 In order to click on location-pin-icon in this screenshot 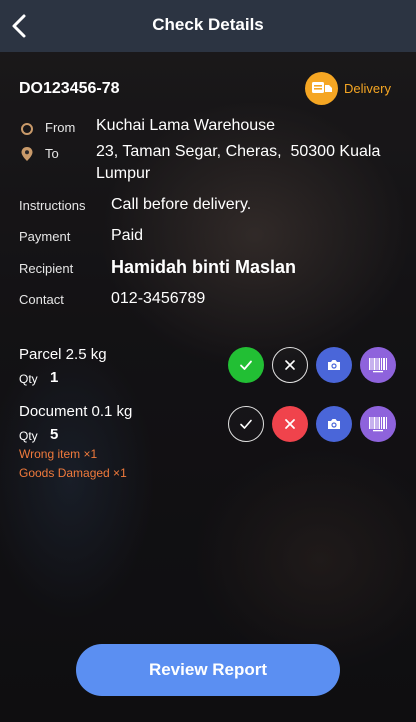, I will do `click(27, 154)`.